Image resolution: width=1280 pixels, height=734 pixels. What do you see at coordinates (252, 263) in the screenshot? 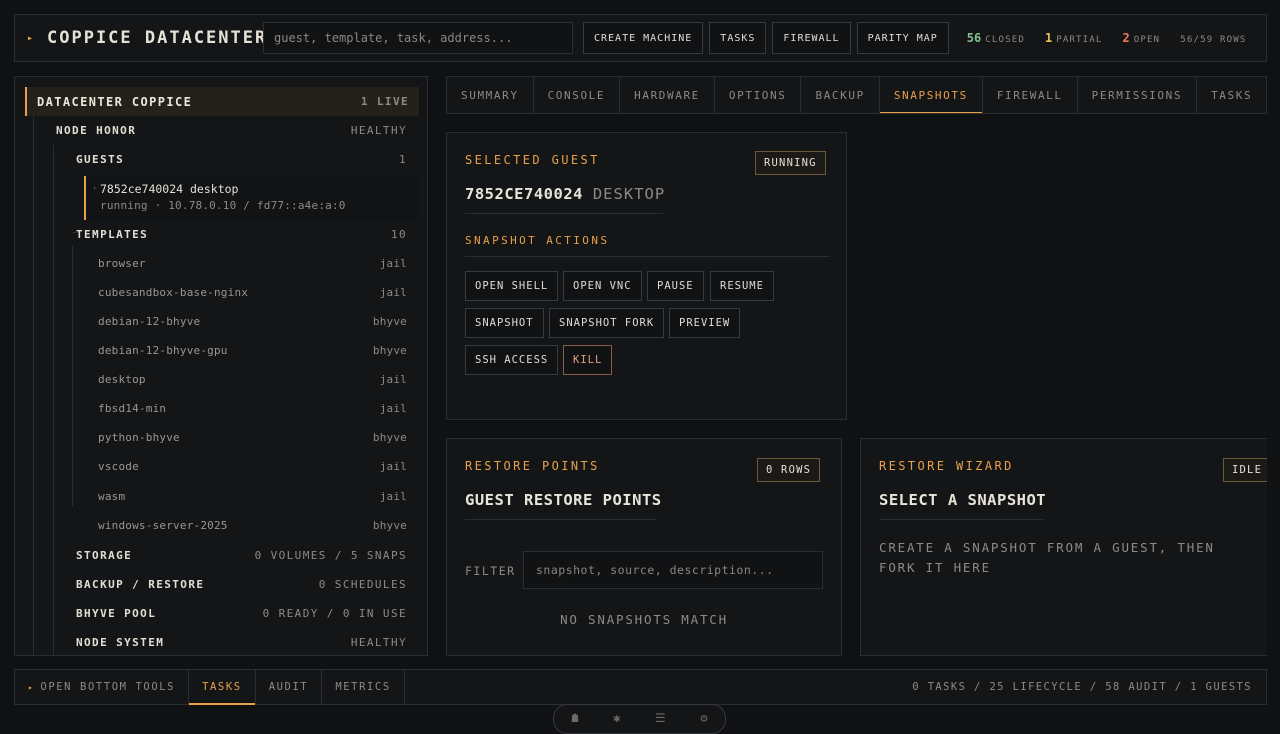
I see `template-item: browser jail` at bounding box center [252, 263].